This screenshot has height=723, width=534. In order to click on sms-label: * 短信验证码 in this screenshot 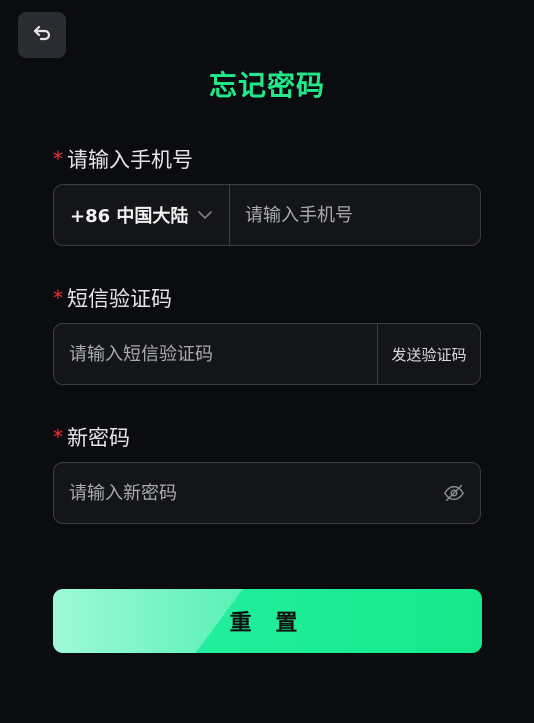, I will do `click(112, 298)`.